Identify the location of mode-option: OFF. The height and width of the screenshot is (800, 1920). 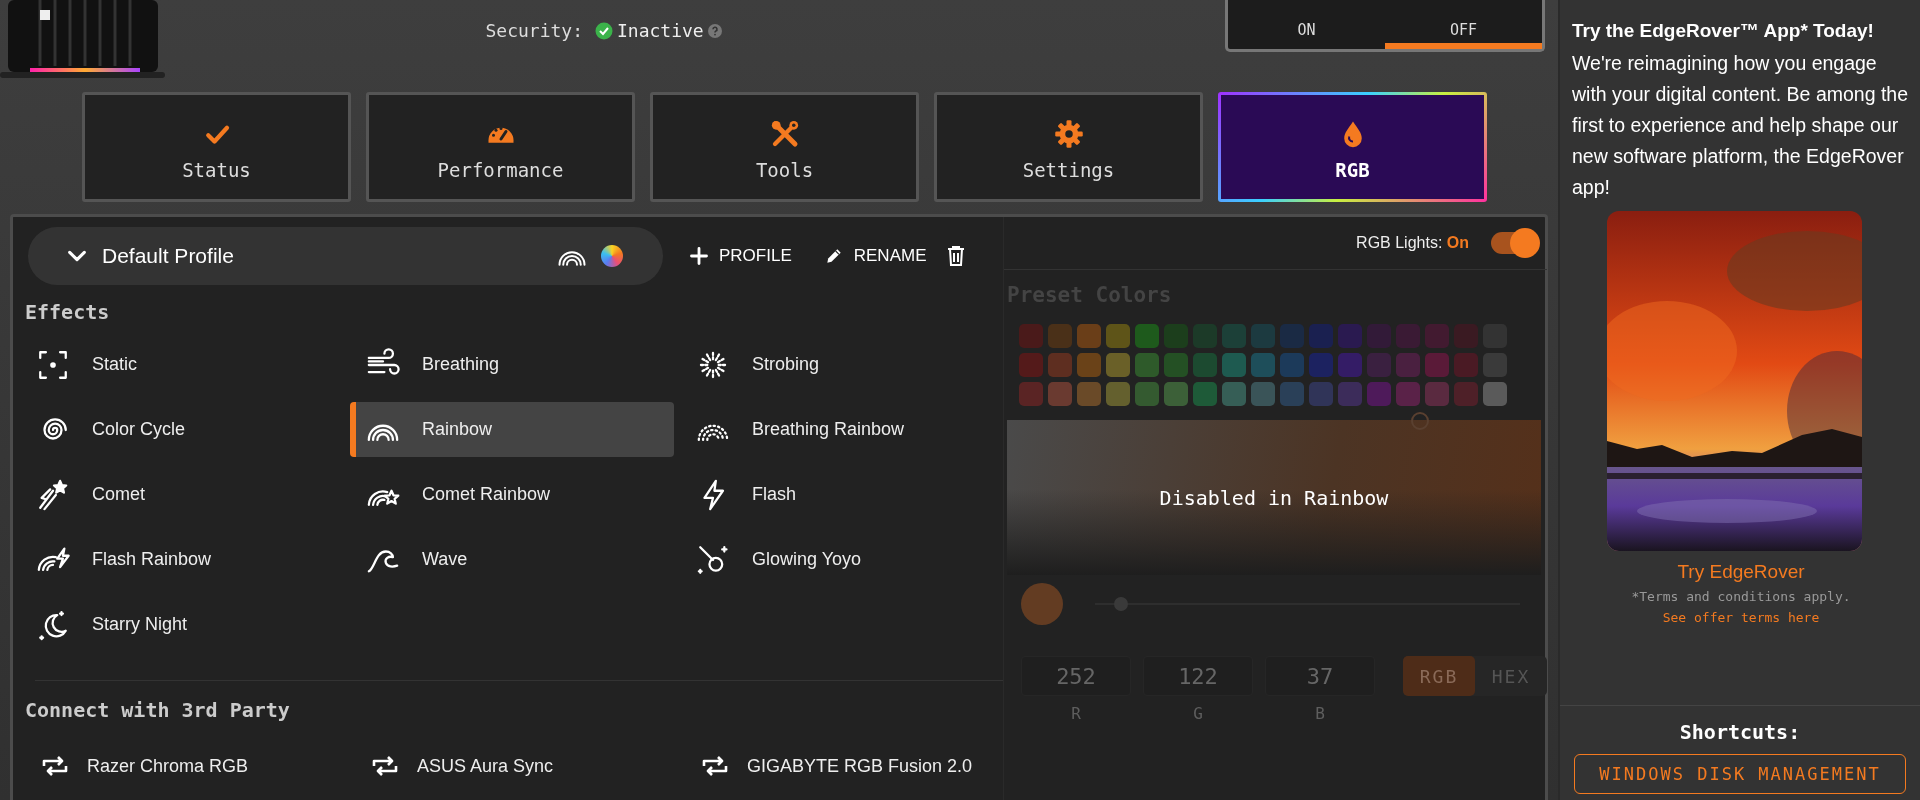
(1463, 32).